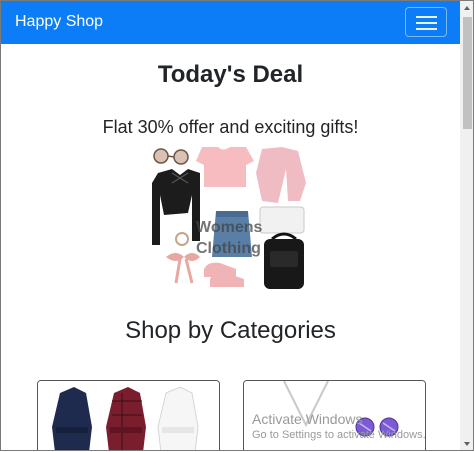 The height and width of the screenshot is (452, 475). Describe the element at coordinates (284, 260) in the screenshot. I see `black-backpack-image` at that location.